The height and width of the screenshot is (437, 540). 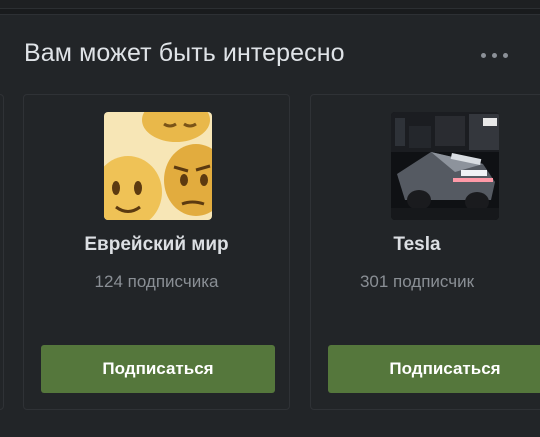 I want to click on panel-title: Вам может быть интересно, so click(x=184, y=53).